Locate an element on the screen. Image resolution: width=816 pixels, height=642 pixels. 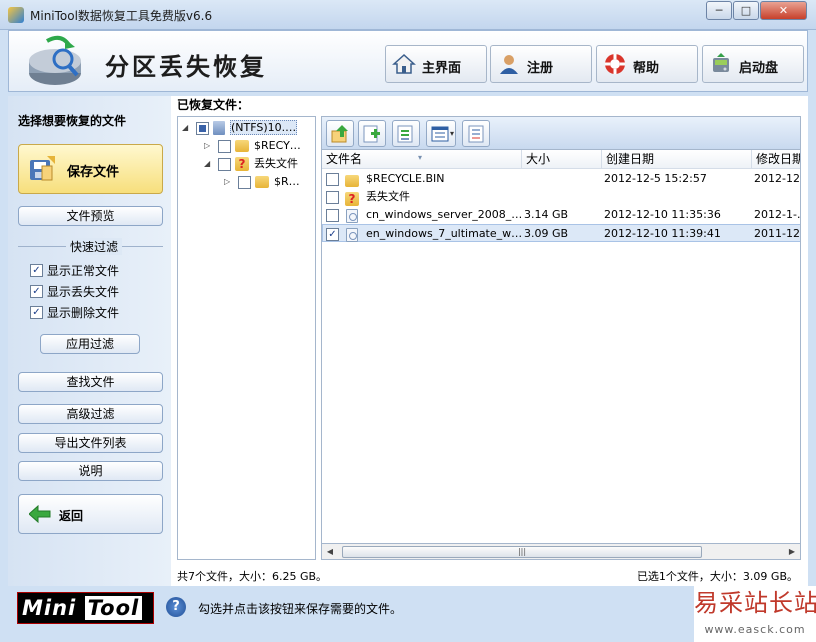
window-title: MiniTool数据恢复工具免费版v6.6 is located at coordinates (121, 16).